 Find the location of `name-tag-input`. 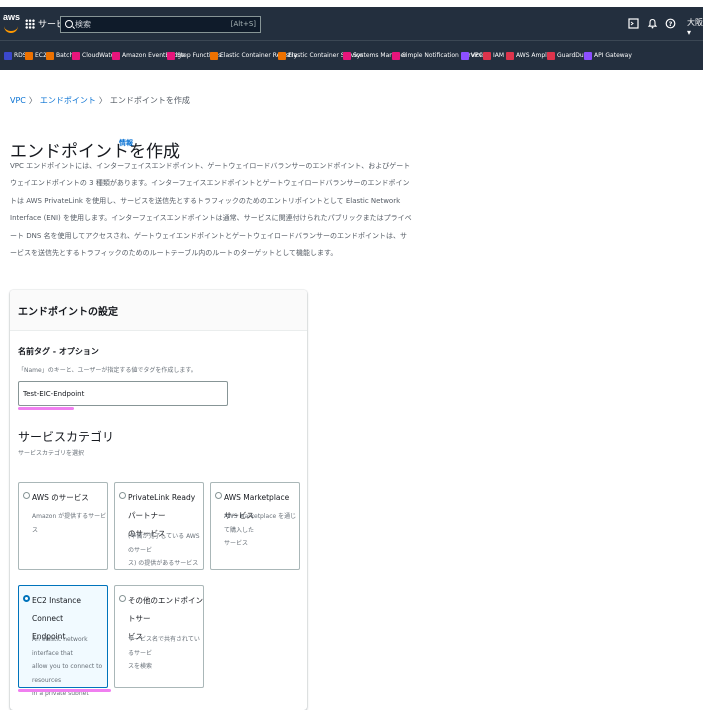

name-tag-input is located at coordinates (123, 393).